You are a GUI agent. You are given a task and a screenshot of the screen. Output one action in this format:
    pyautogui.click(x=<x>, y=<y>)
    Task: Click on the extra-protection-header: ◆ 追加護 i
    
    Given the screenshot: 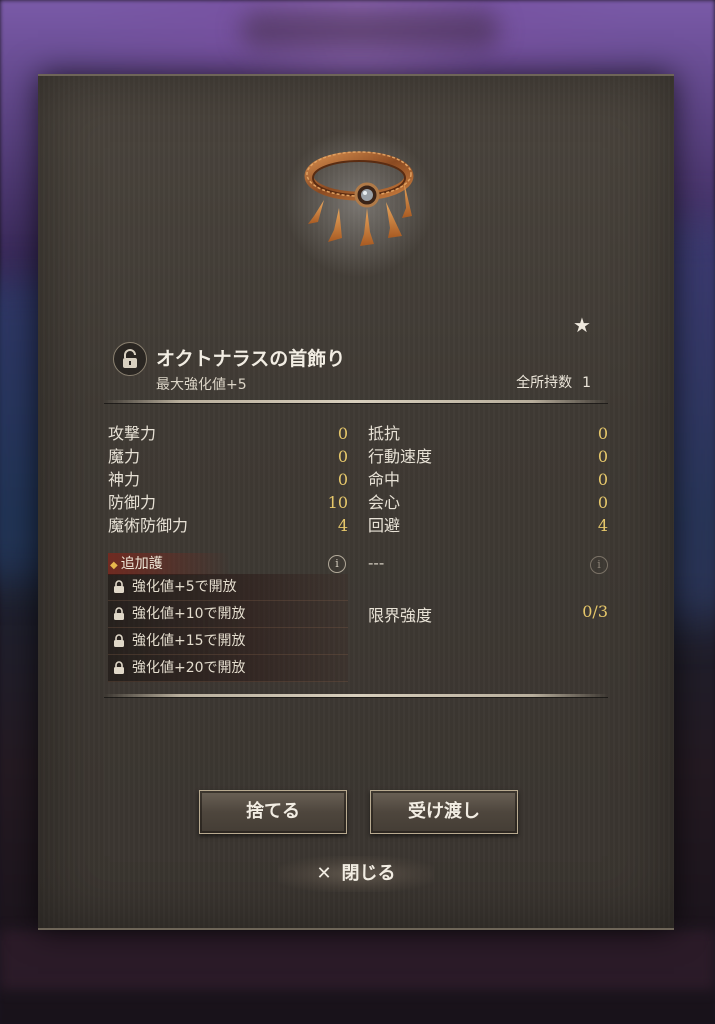 What is the action you would take?
    pyautogui.click(x=228, y=564)
    